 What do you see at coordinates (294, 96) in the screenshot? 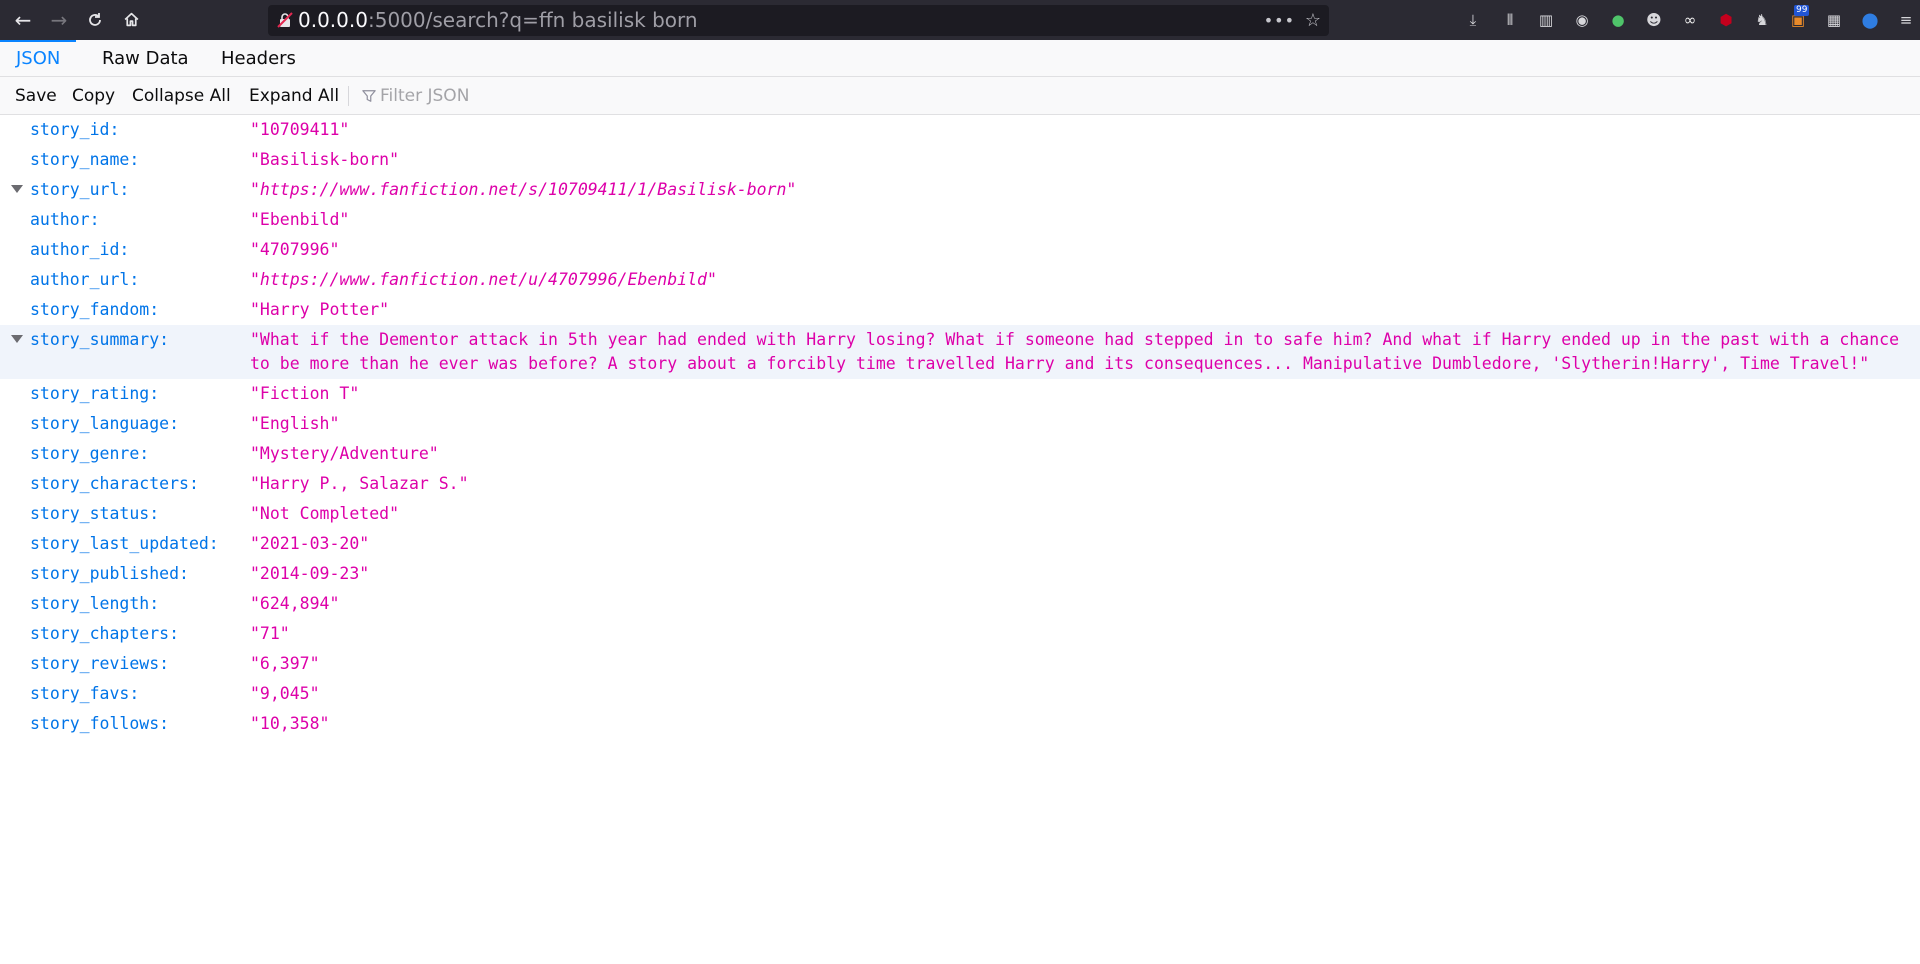
I see `expand-all-button: Expand All` at bounding box center [294, 96].